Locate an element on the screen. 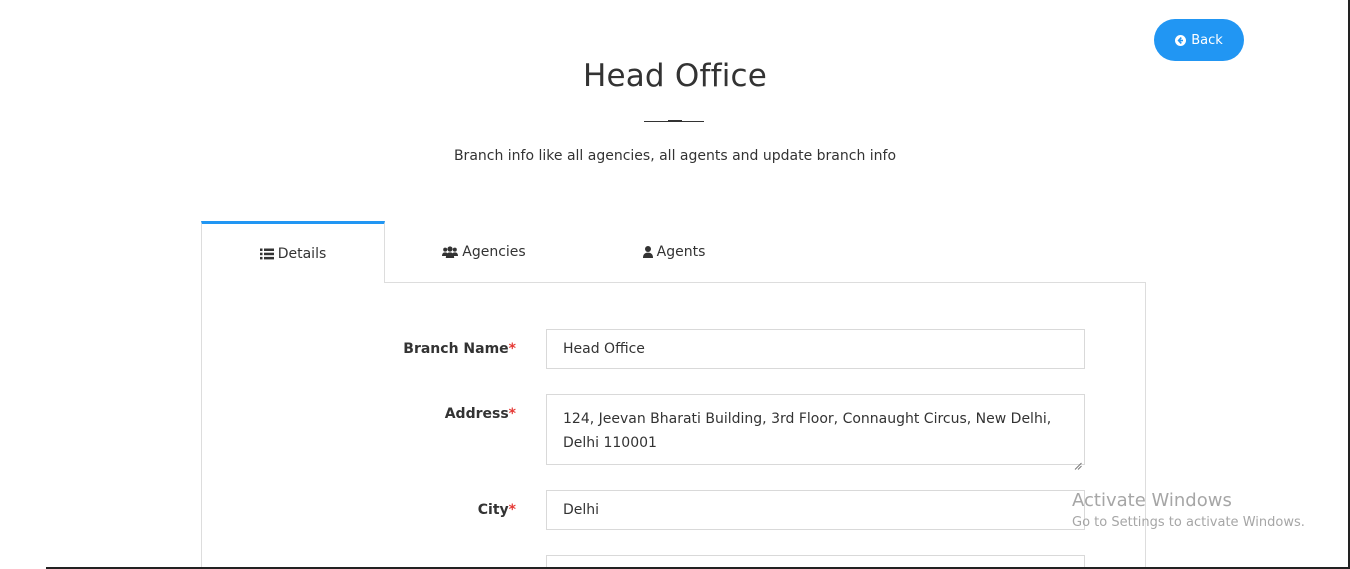  page-title: Head Office is located at coordinates (675, 76).